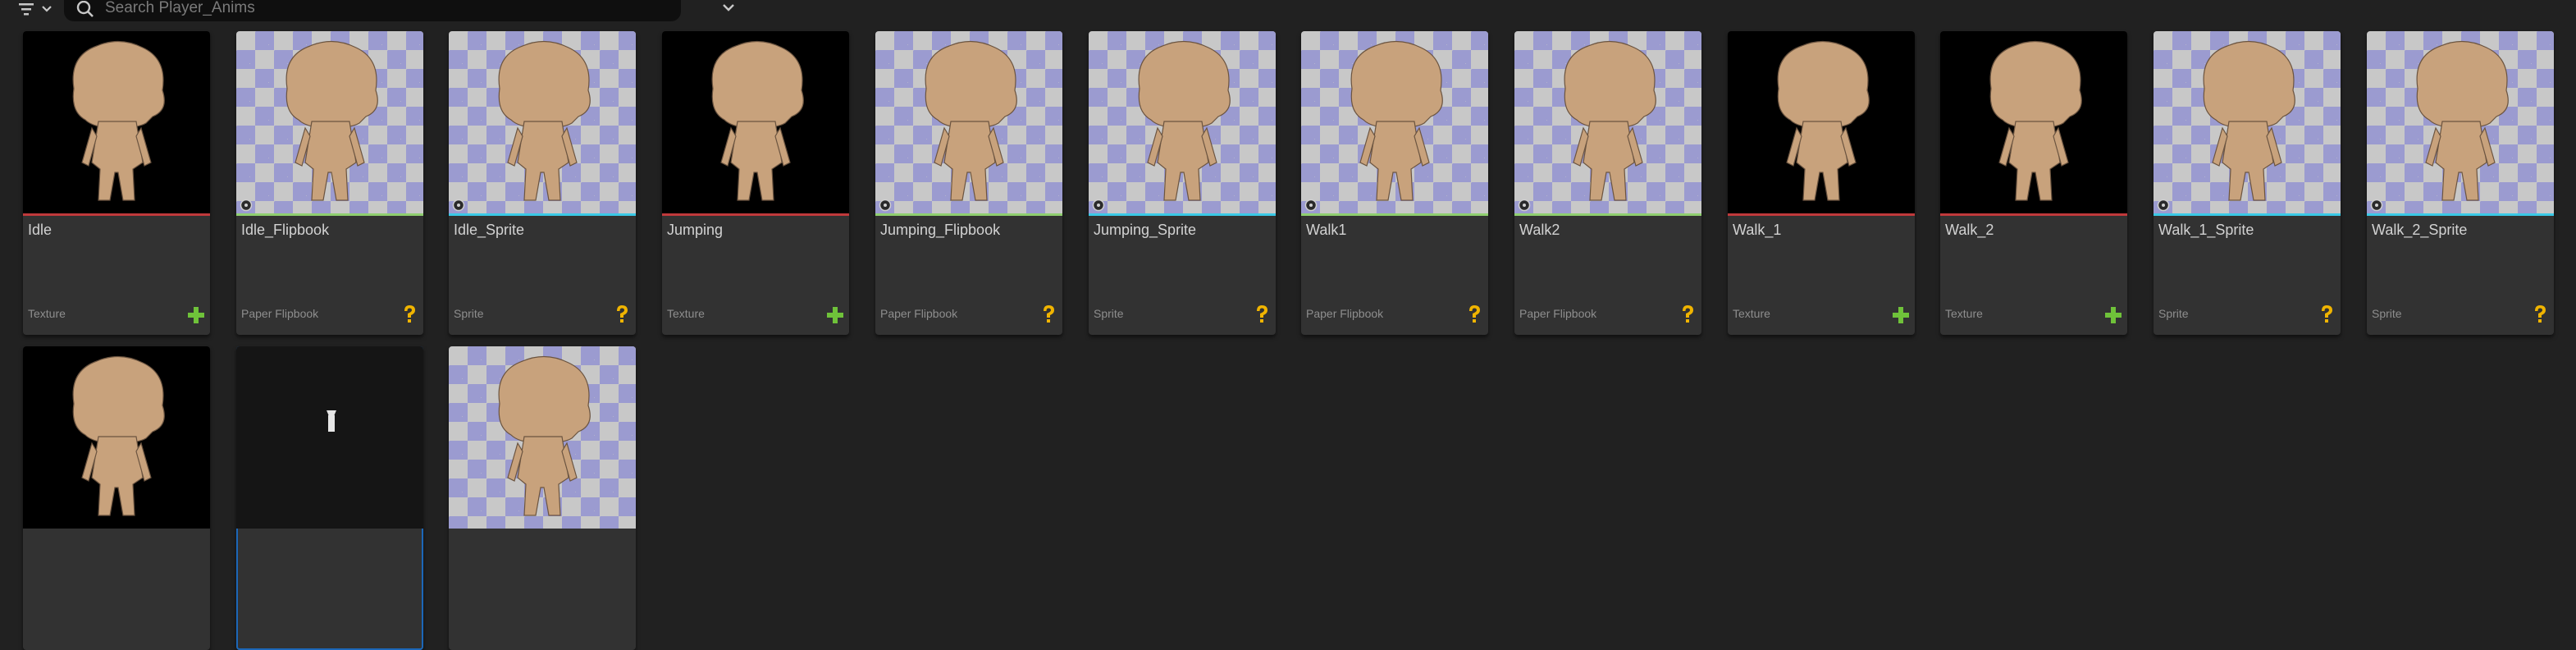  What do you see at coordinates (490, 230) in the screenshot?
I see `asset-name: Idle_Sprite` at bounding box center [490, 230].